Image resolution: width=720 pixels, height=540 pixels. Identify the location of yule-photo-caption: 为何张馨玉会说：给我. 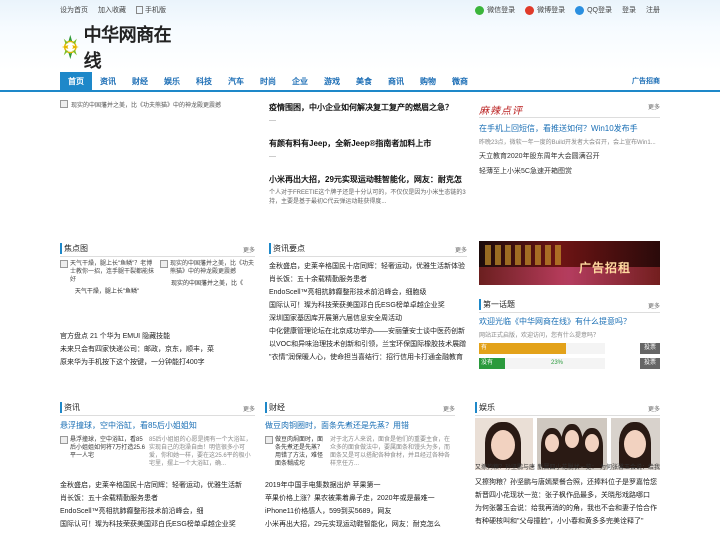
(630, 466).